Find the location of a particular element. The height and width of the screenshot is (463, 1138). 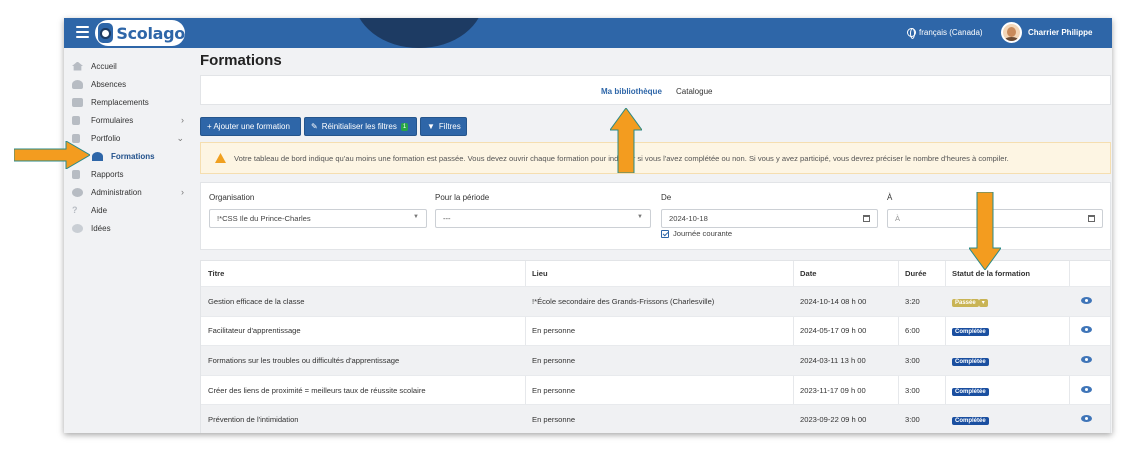

sidebar-item-remplacements: Remplacements is located at coordinates (128, 102).